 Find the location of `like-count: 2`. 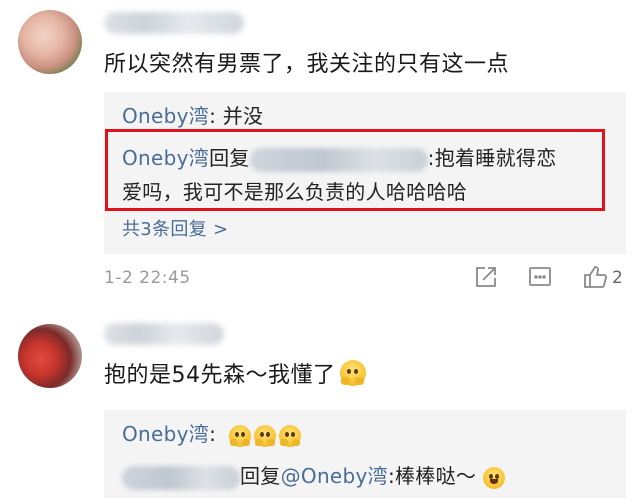

like-count: 2 is located at coordinates (617, 278).